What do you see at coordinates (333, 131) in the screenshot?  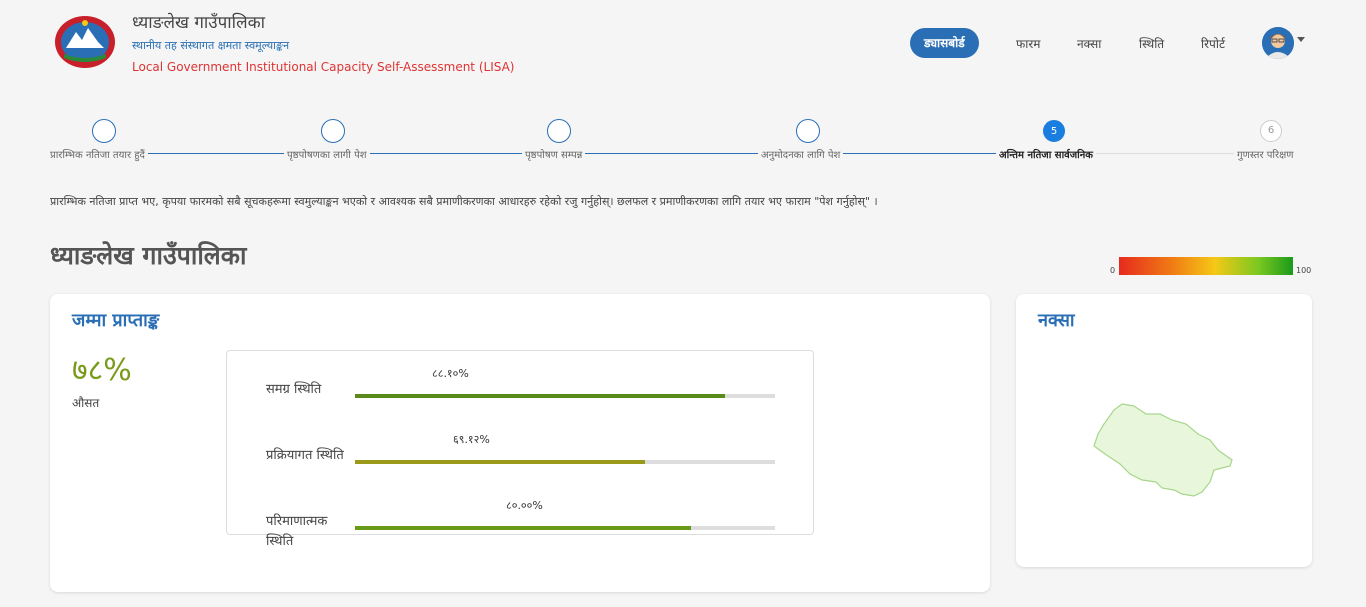 I see `step-2-circle` at bounding box center [333, 131].